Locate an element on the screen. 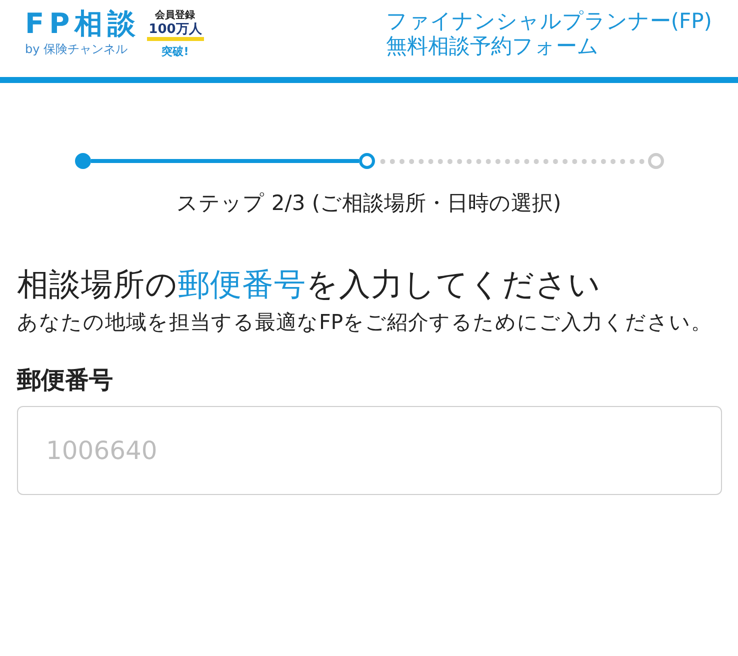 This screenshot has width=738, height=656. logo-wordmark: FP相談 is located at coordinates (83, 23).